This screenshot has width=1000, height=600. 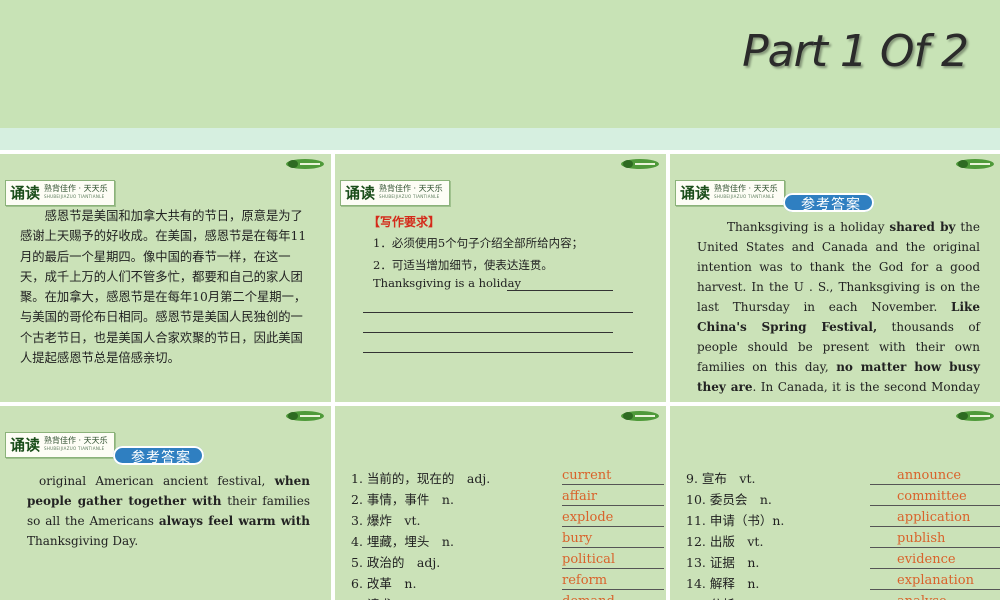 What do you see at coordinates (921, 538) in the screenshot?
I see `vocab-answer: publish` at bounding box center [921, 538].